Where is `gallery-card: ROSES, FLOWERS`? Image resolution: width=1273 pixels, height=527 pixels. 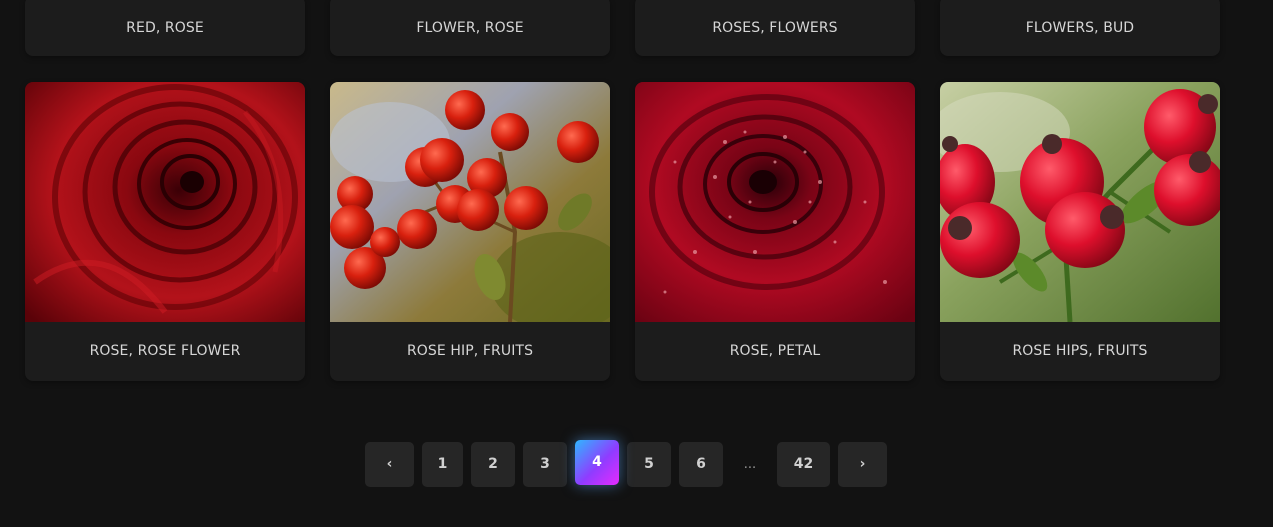
gallery-card: ROSES, FLOWERS is located at coordinates (775, 28).